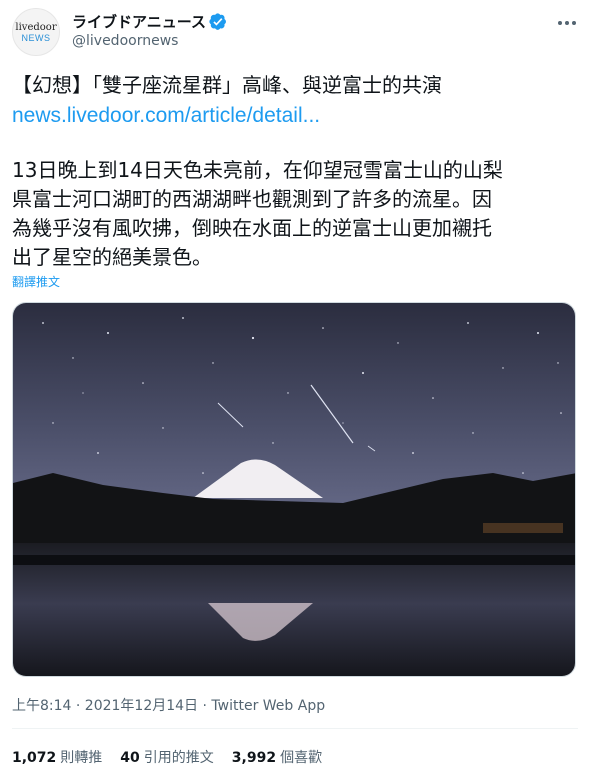 This screenshot has width=590, height=777. What do you see at coordinates (36, 27) in the screenshot?
I see `avatar-line1: livedoor` at bounding box center [36, 27].